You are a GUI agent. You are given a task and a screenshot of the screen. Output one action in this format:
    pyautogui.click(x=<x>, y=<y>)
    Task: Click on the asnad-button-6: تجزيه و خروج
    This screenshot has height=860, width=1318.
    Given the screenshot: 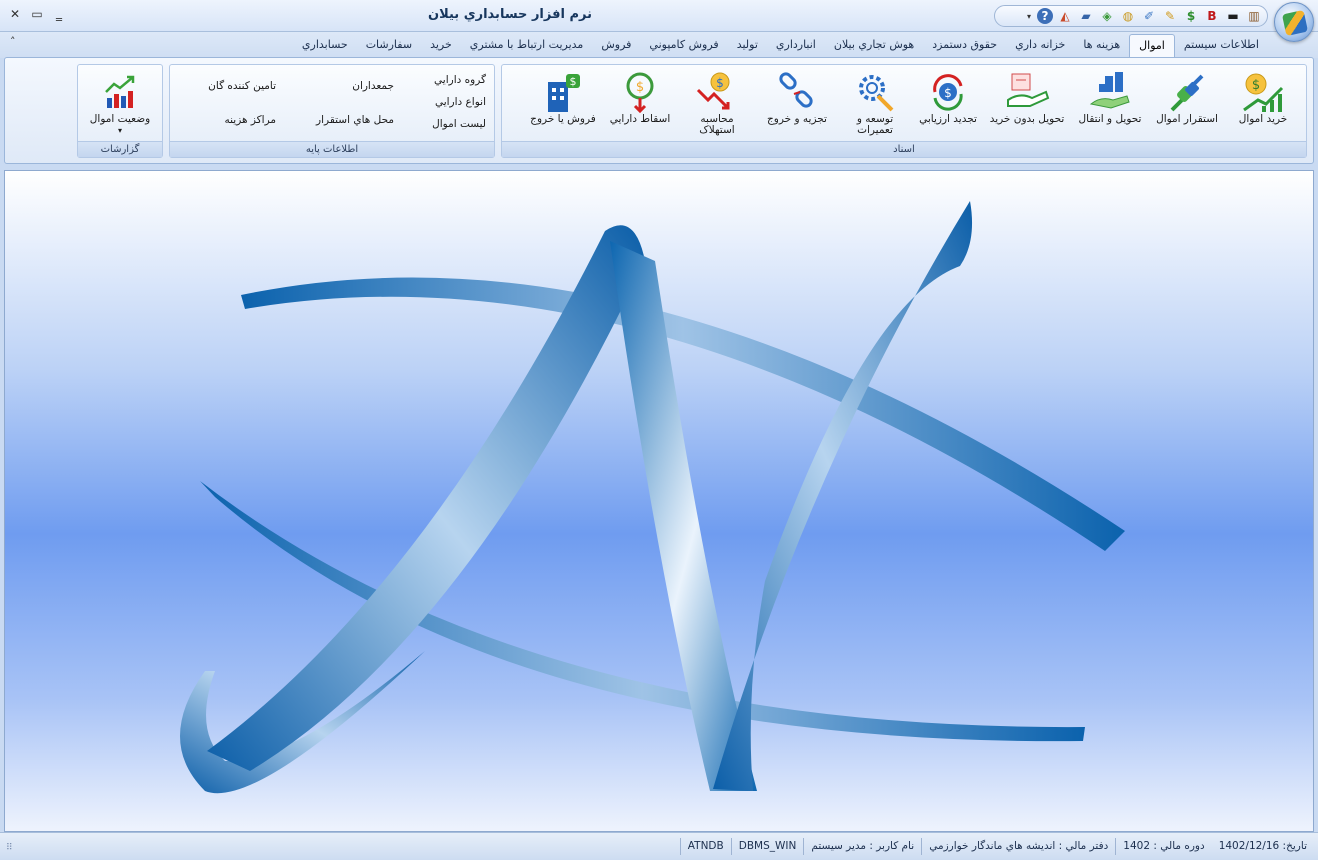 What is the action you would take?
    pyautogui.click(x=797, y=103)
    